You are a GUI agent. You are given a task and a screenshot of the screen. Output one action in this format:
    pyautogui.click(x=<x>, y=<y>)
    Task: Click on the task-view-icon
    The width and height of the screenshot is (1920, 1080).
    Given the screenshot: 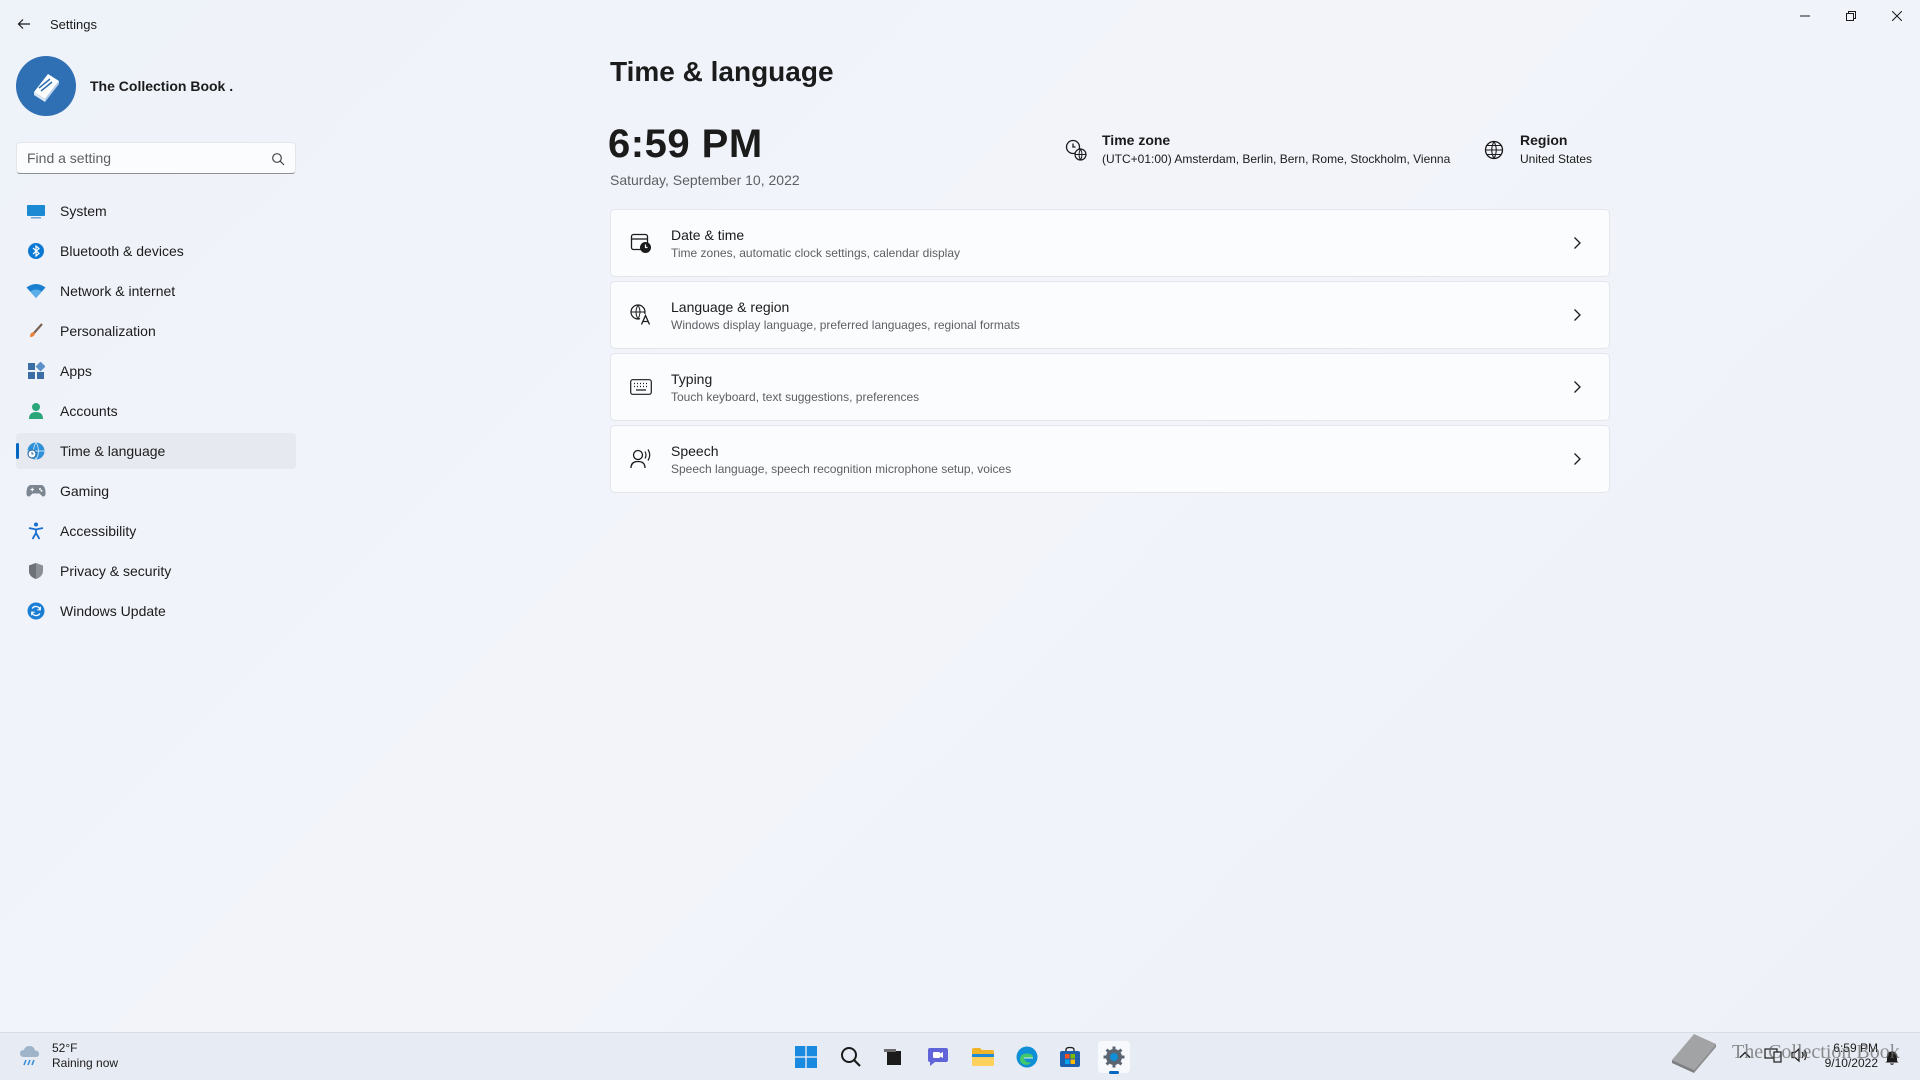 What is the action you would take?
    pyautogui.click(x=892, y=1057)
    